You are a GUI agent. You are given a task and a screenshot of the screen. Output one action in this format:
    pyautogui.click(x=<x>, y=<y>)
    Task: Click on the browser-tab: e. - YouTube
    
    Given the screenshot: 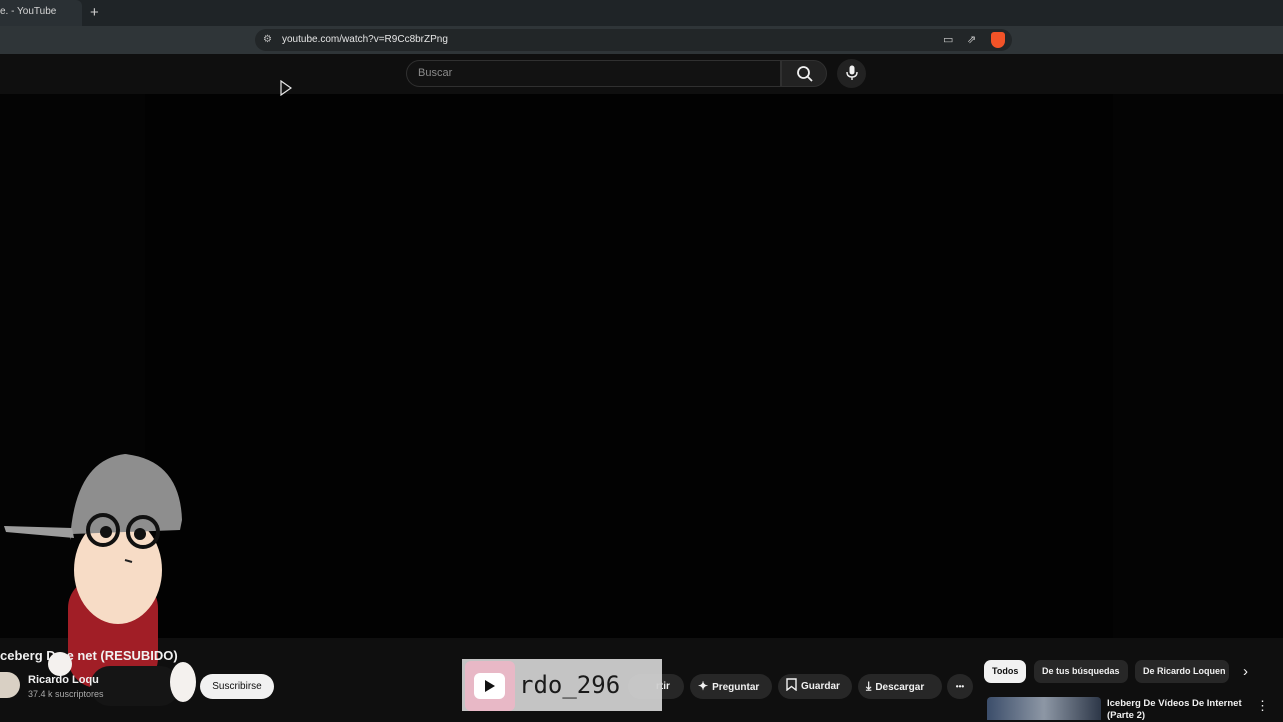 What is the action you would take?
    pyautogui.click(x=41, y=13)
    